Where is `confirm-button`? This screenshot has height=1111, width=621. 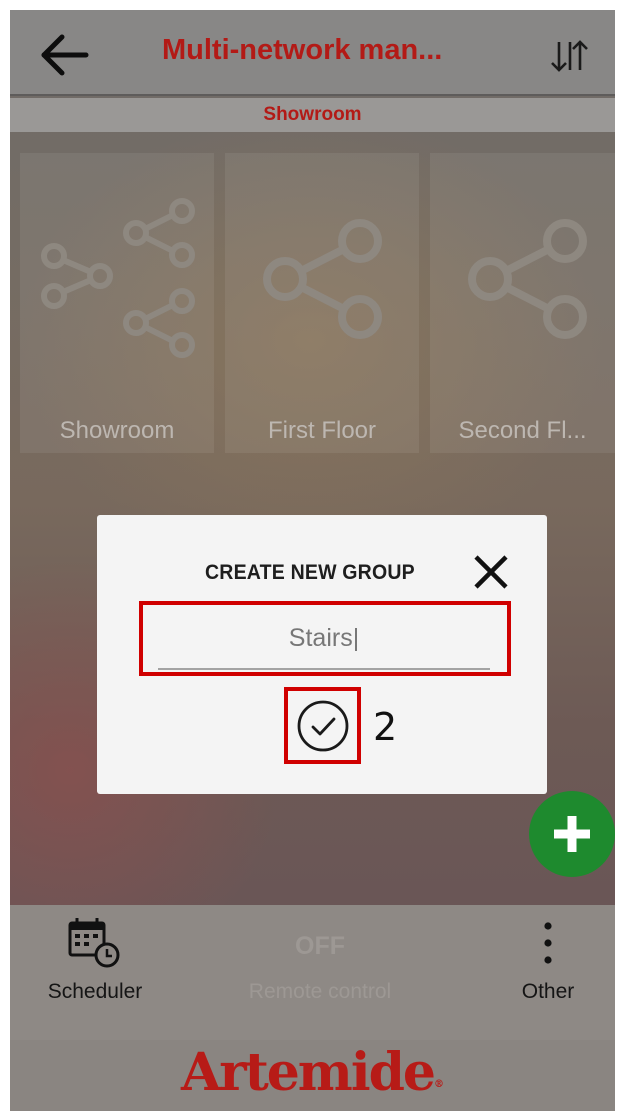 confirm-button is located at coordinates (322, 725).